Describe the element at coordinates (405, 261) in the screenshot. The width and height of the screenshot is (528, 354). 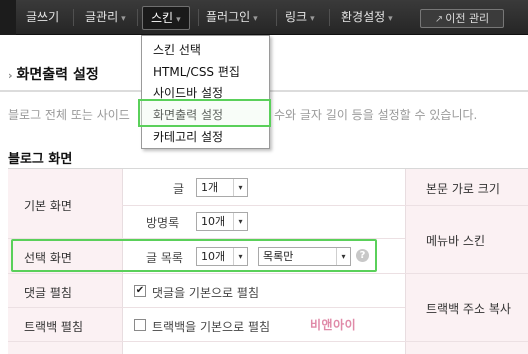
I see `grid-divider` at that location.